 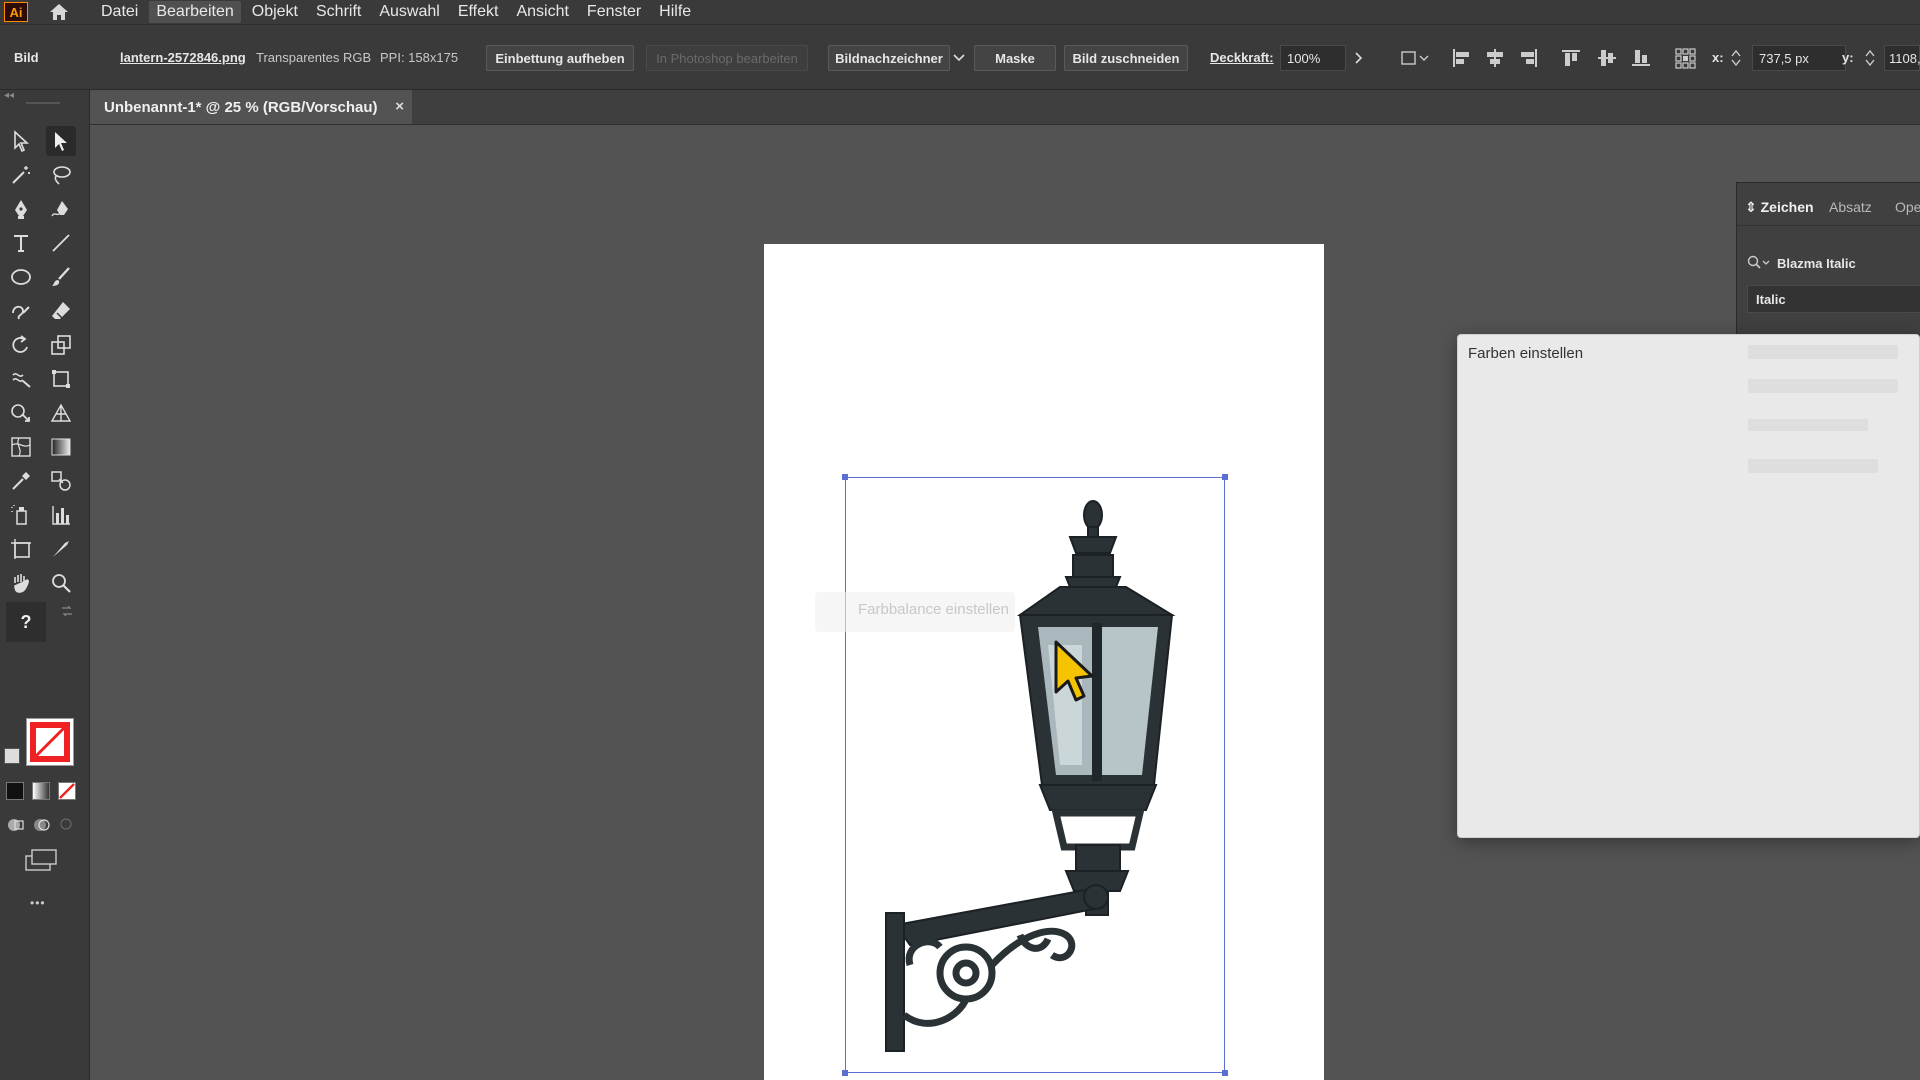 I want to click on curvature-tool-icon, so click(x=61, y=209).